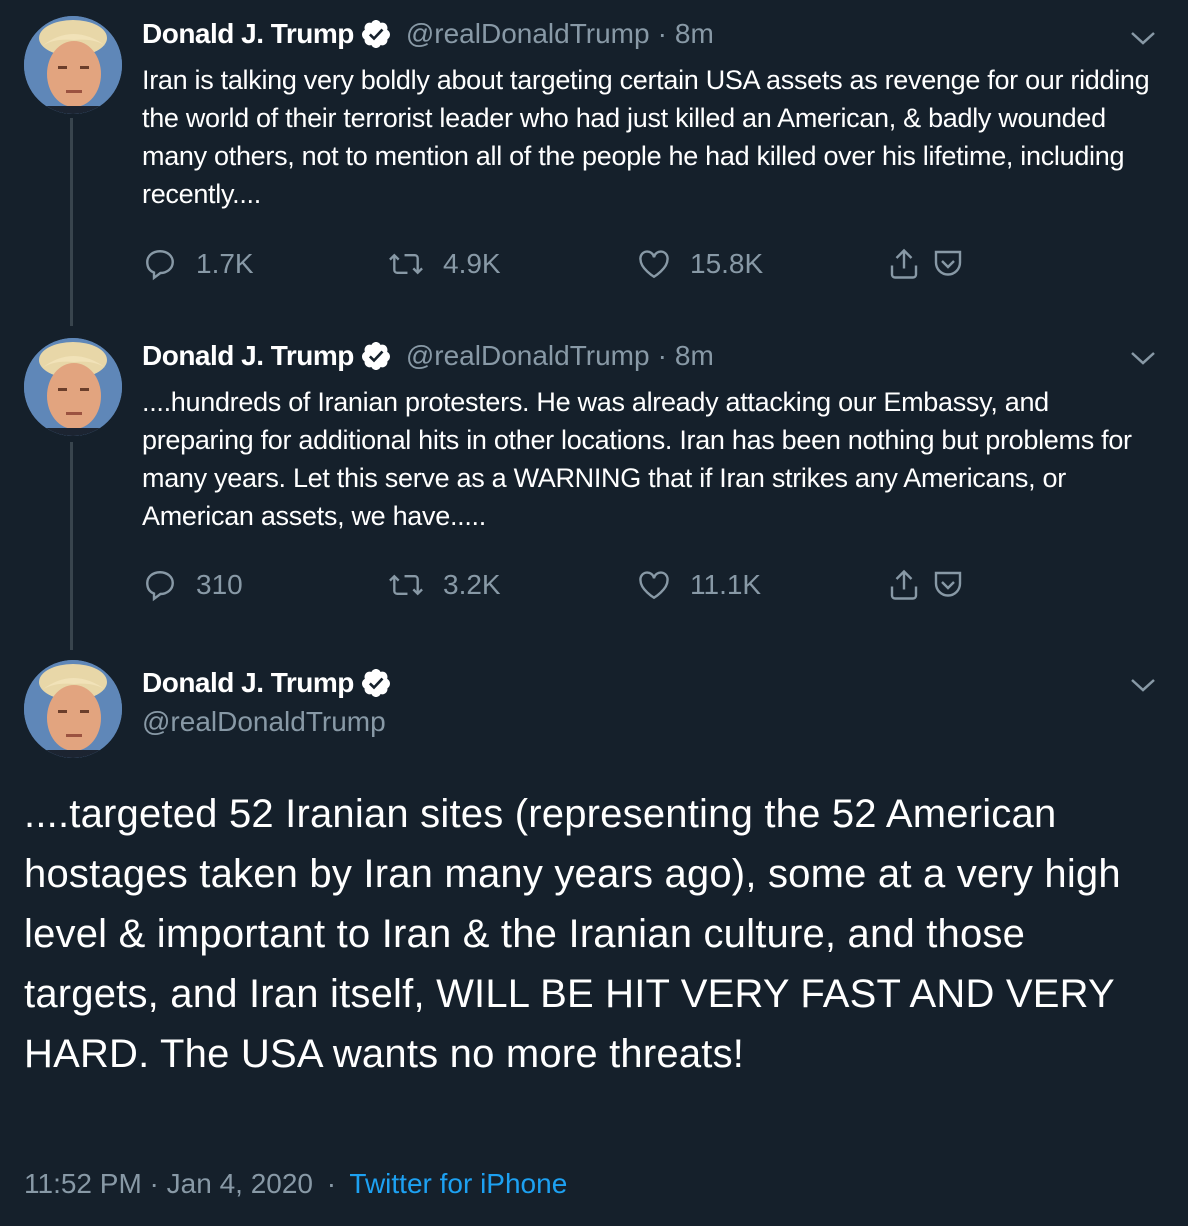 This screenshot has width=1188, height=1226. I want to click on reply-button: 1.7K, so click(198, 264).